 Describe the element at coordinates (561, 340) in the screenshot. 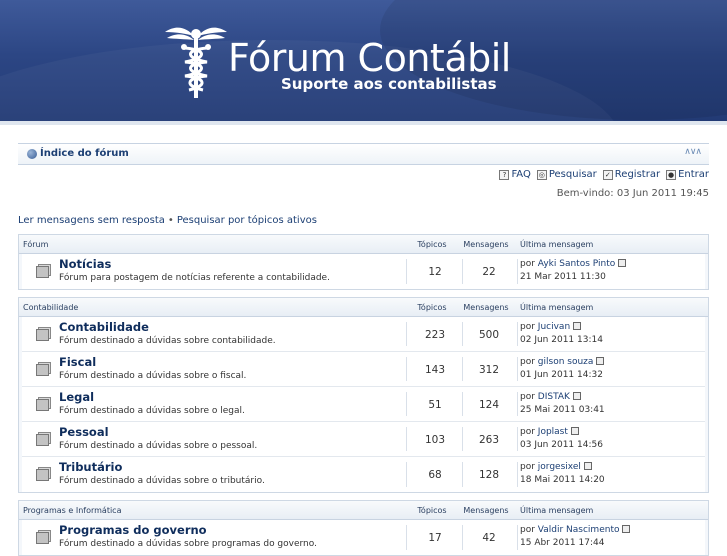

I see `last-post-date: 02 Jun 2011 13:14` at that location.